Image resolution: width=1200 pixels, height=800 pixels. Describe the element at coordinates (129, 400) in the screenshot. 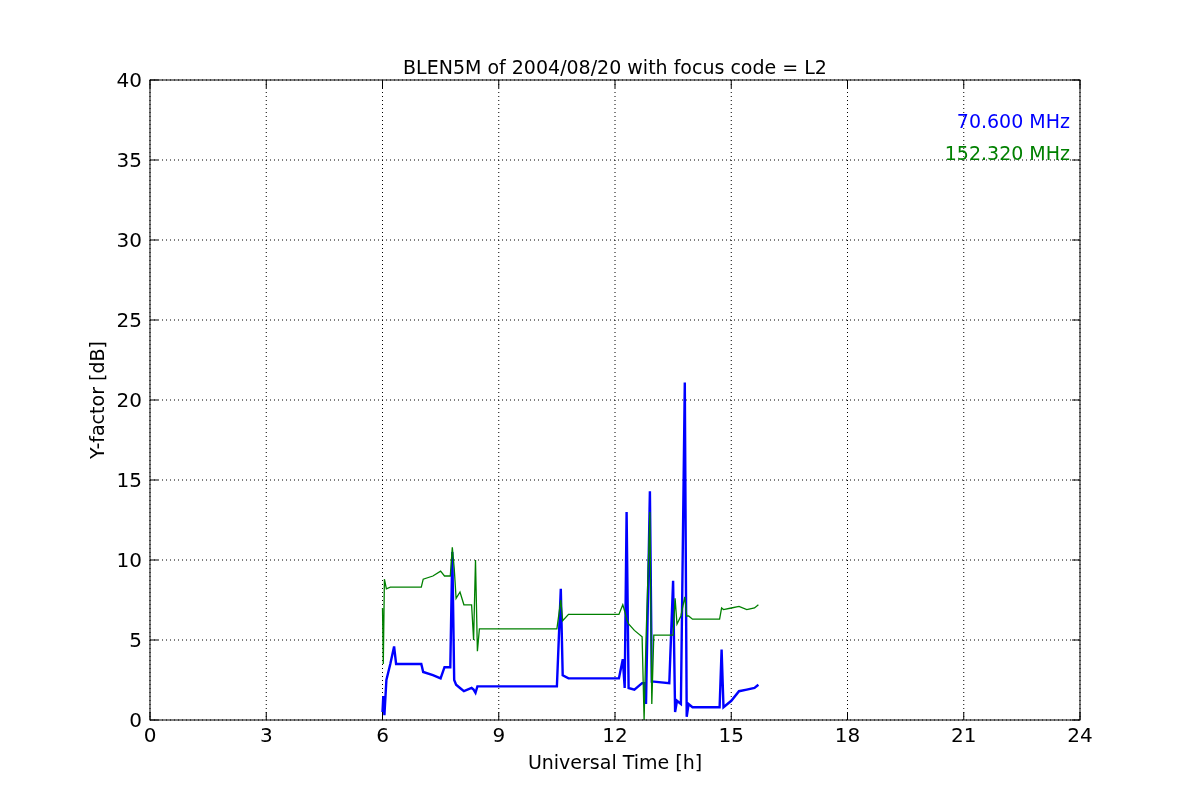

I see `y-tick-label: 20` at that location.